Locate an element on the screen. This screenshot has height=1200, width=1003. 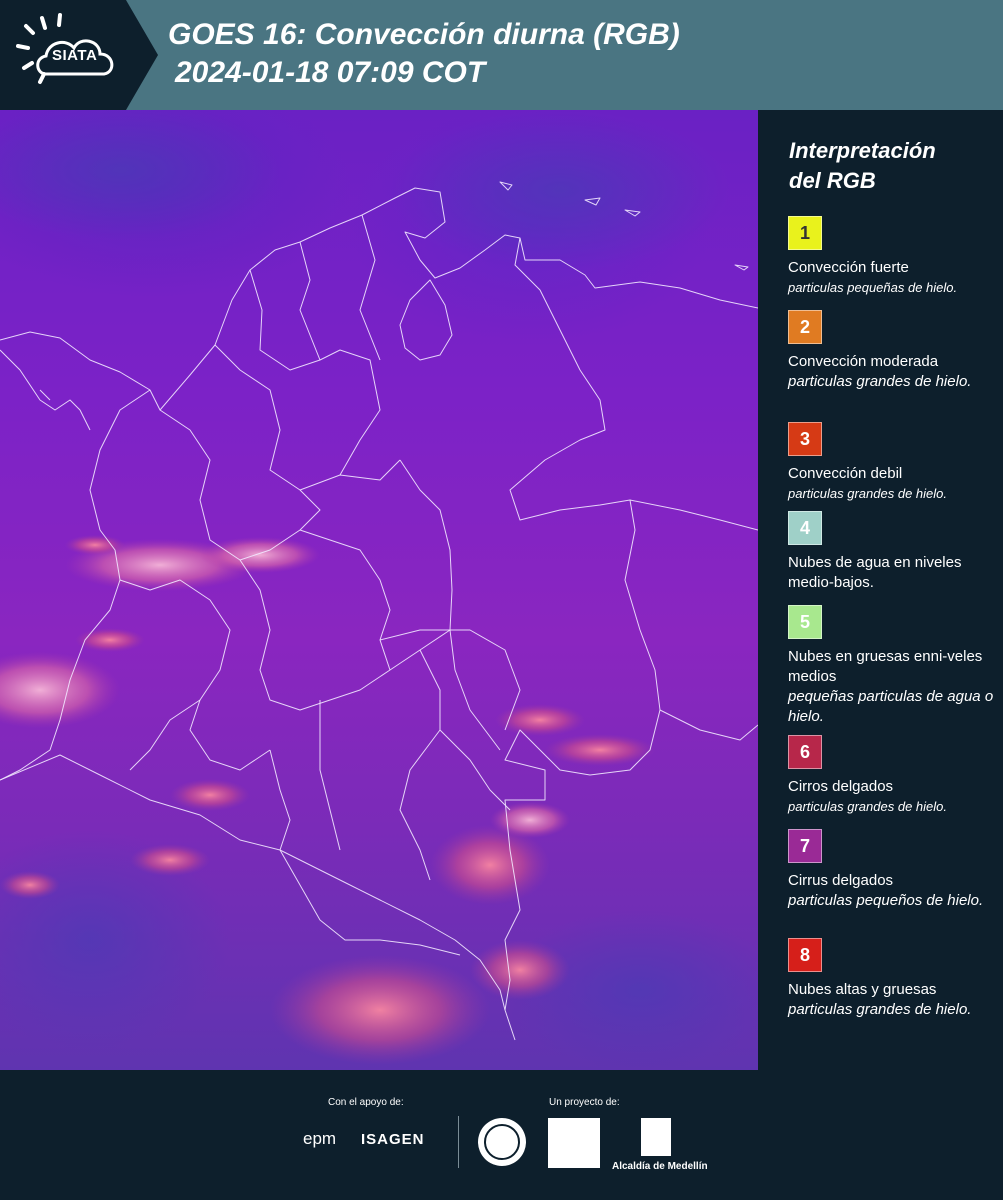
project-caption: Un proyecto de: is located at coordinates (584, 1102).